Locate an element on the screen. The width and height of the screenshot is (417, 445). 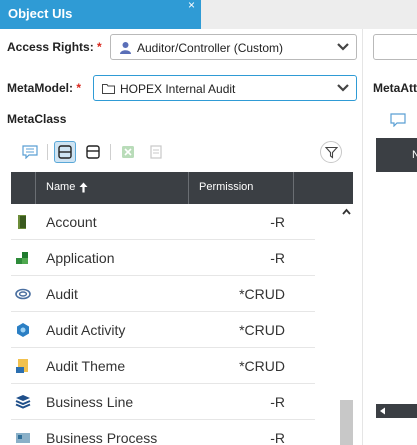
right-horizontal-scrollbar is located at coordinates (396, 411).